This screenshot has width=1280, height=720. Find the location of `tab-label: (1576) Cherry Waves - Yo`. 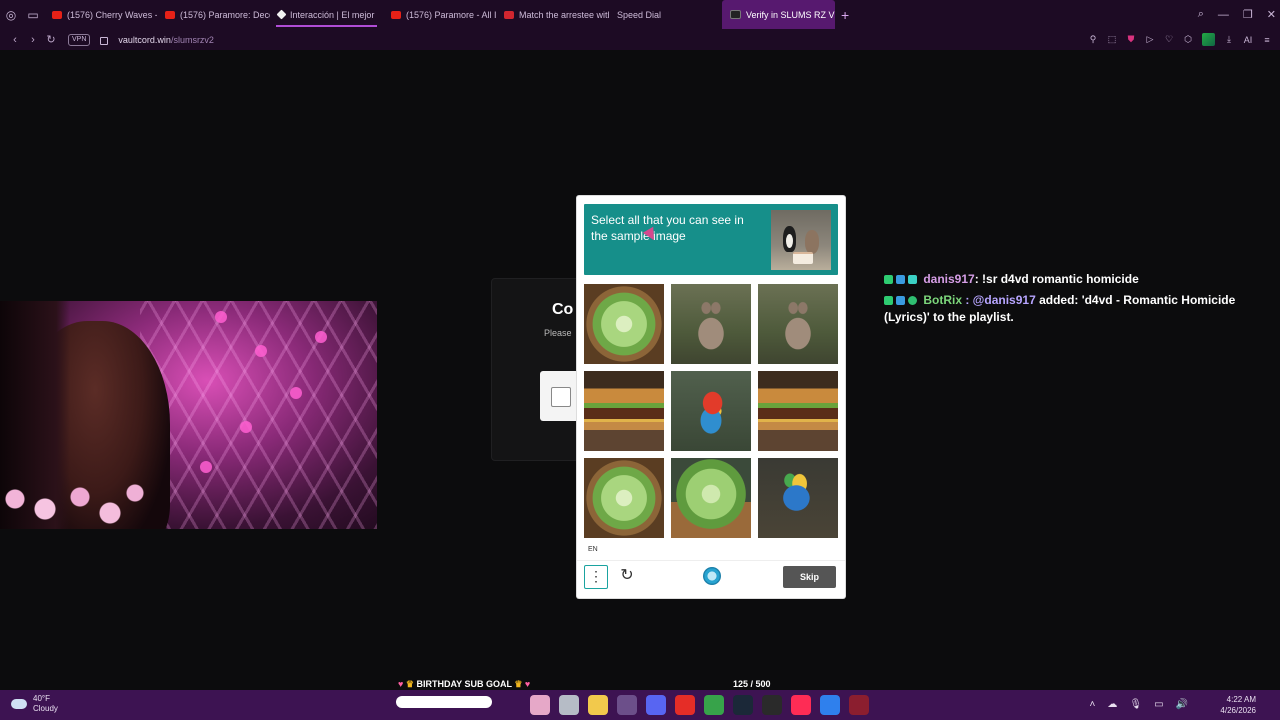

tab-label: (1576) Cherry Waves - Yo is located at coordinates (112, 14).